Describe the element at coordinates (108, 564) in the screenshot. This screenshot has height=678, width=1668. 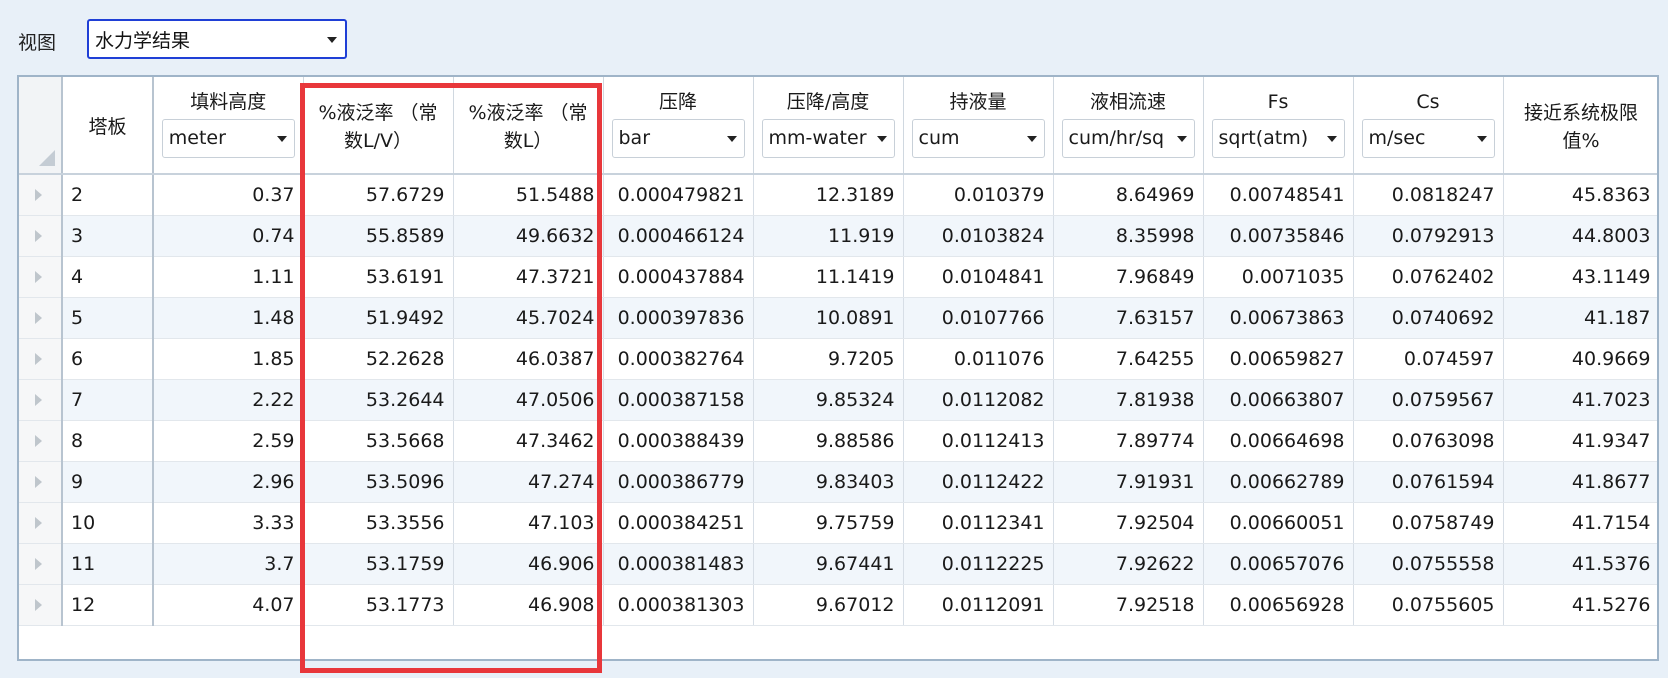
I see `tray-cell: 11` at that location.